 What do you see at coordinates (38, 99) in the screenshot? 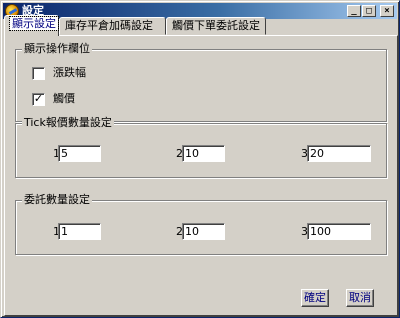
I see `checkbox-trigger-price: ✓` at bounding box center [38, 99].